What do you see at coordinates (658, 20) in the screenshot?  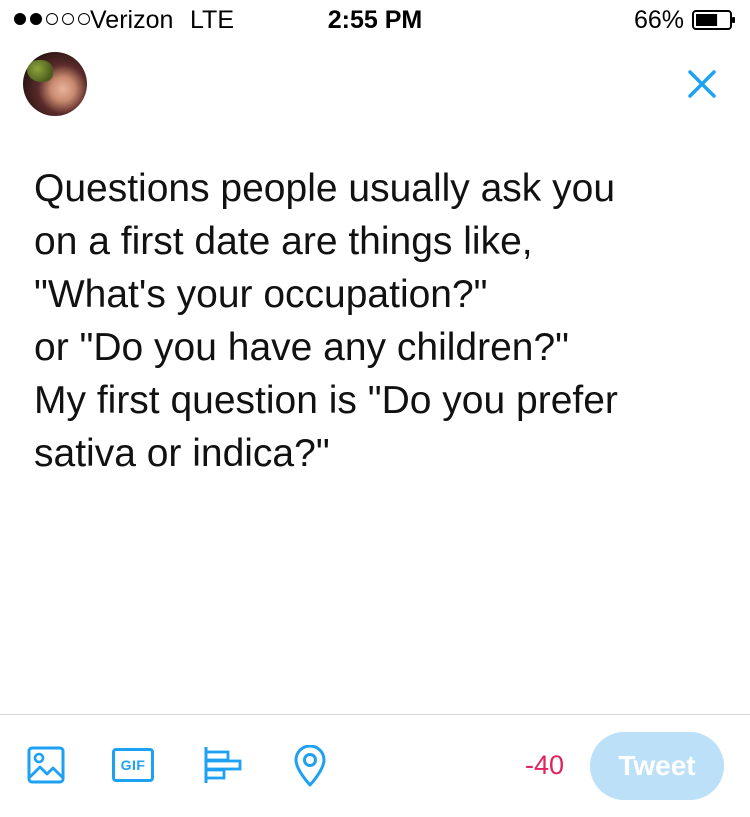 I see `battery-percentage: 66%` at bounding box center [658, 20].